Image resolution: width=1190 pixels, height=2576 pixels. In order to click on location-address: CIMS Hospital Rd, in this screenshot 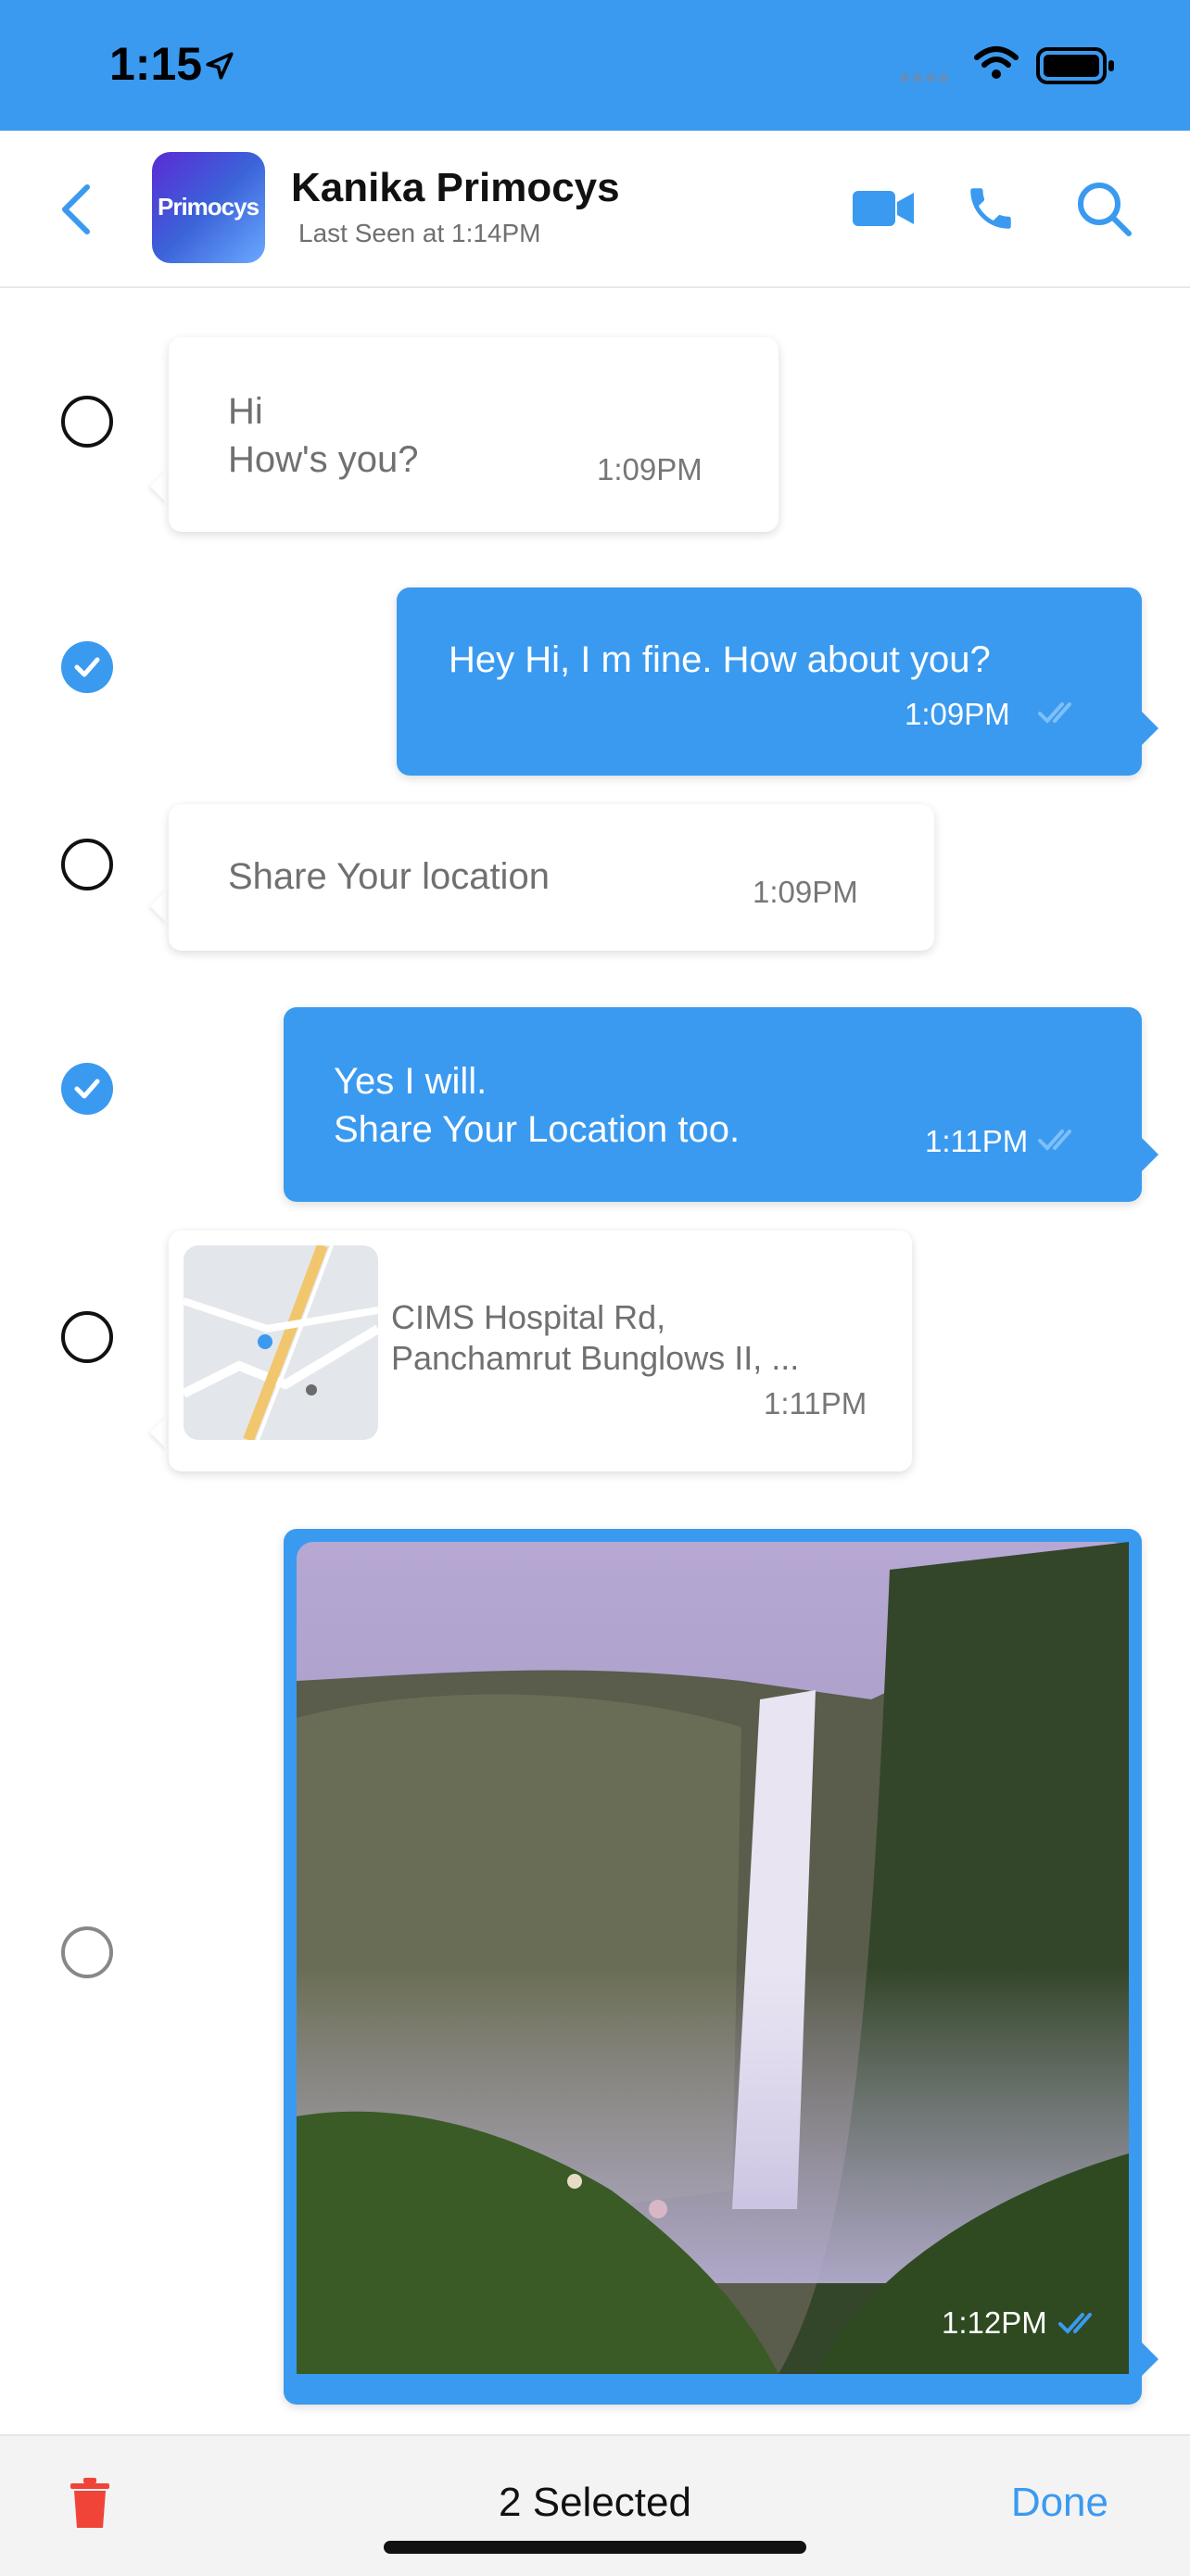, I will do `click(528, 1317)`.